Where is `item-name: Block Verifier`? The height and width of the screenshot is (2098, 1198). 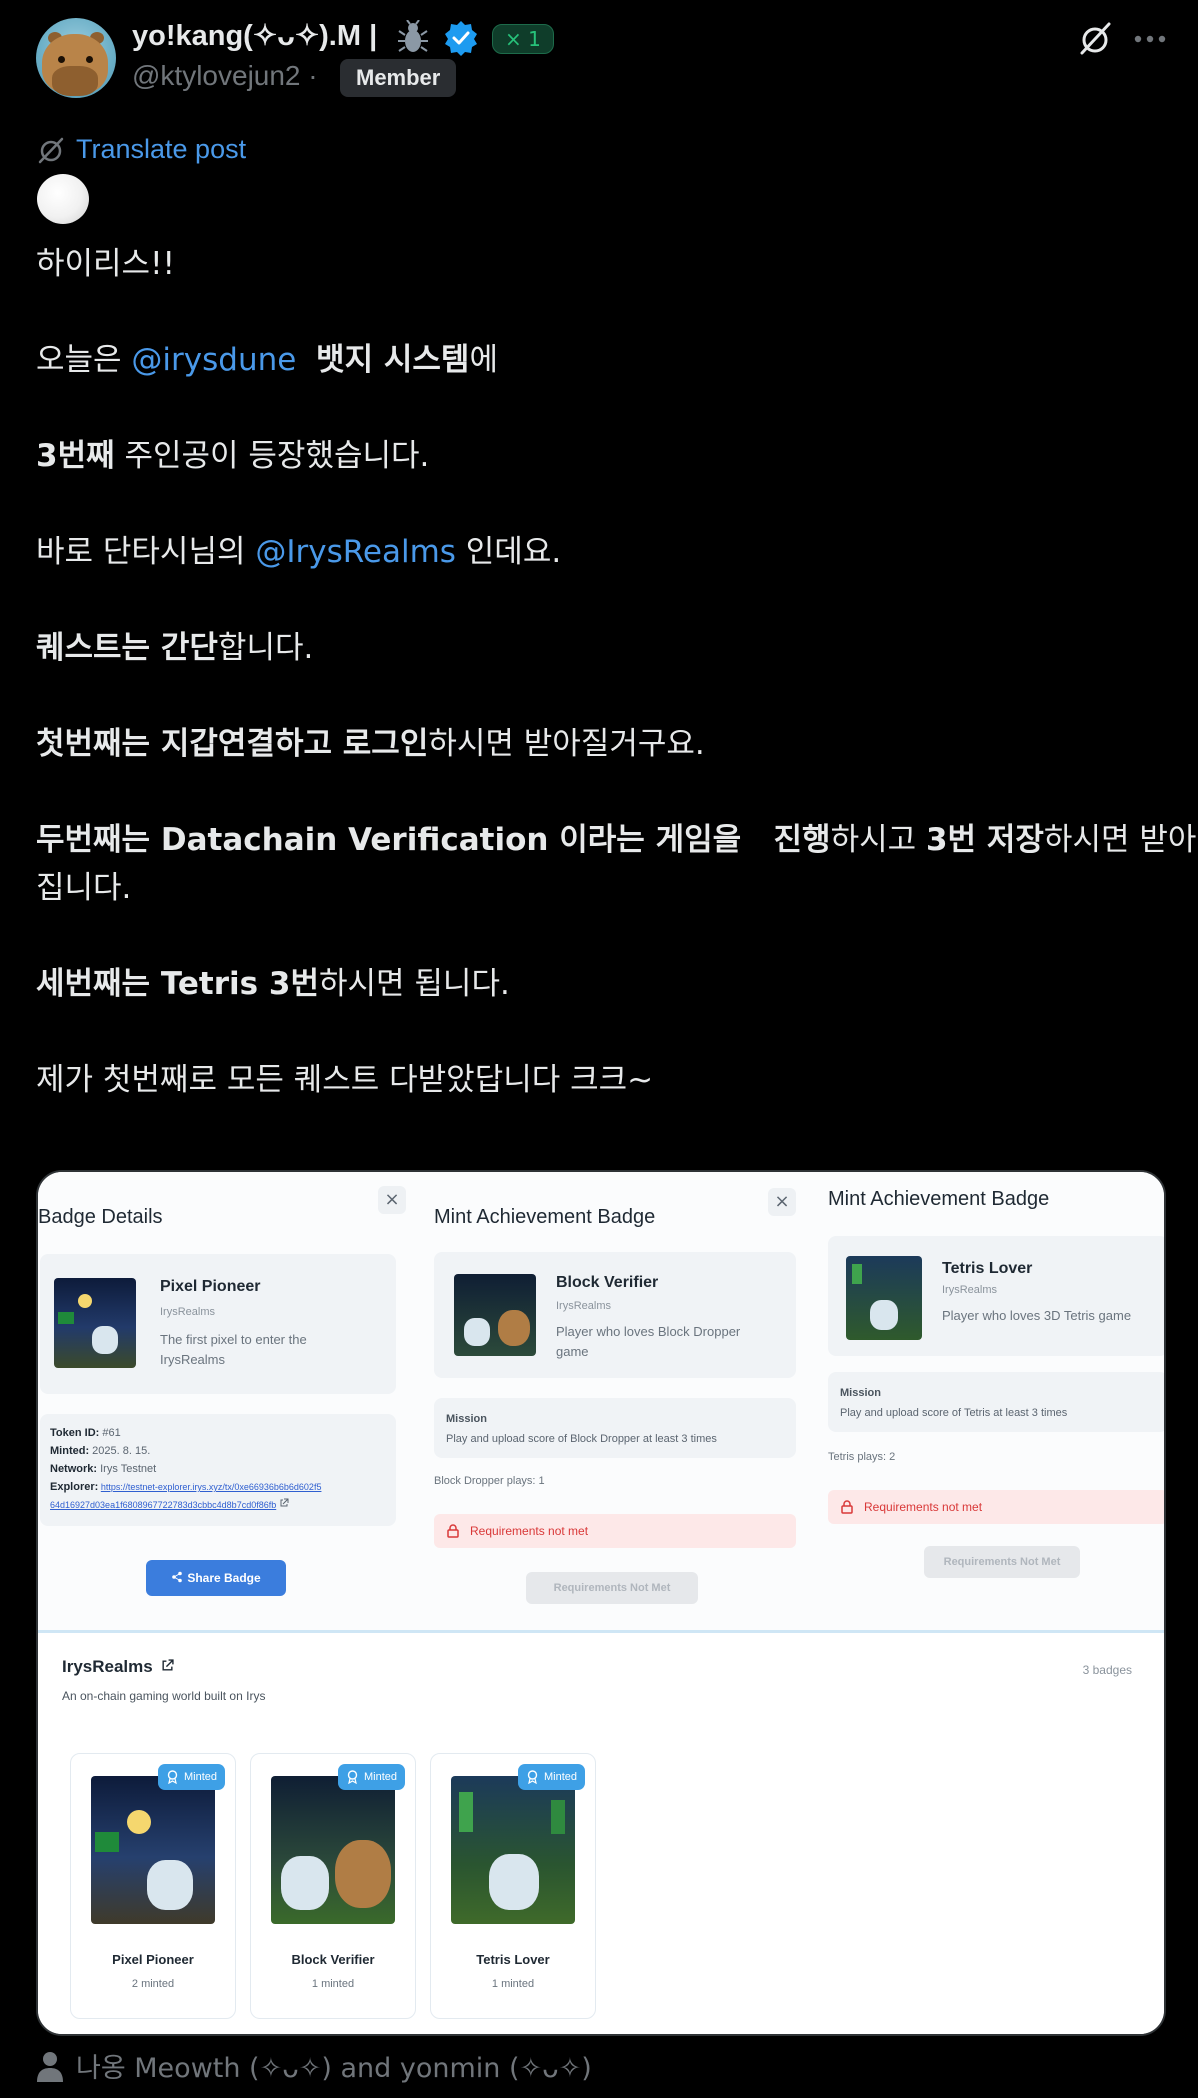
item-name: Block Verifier is located at coordinates (607, 1282).